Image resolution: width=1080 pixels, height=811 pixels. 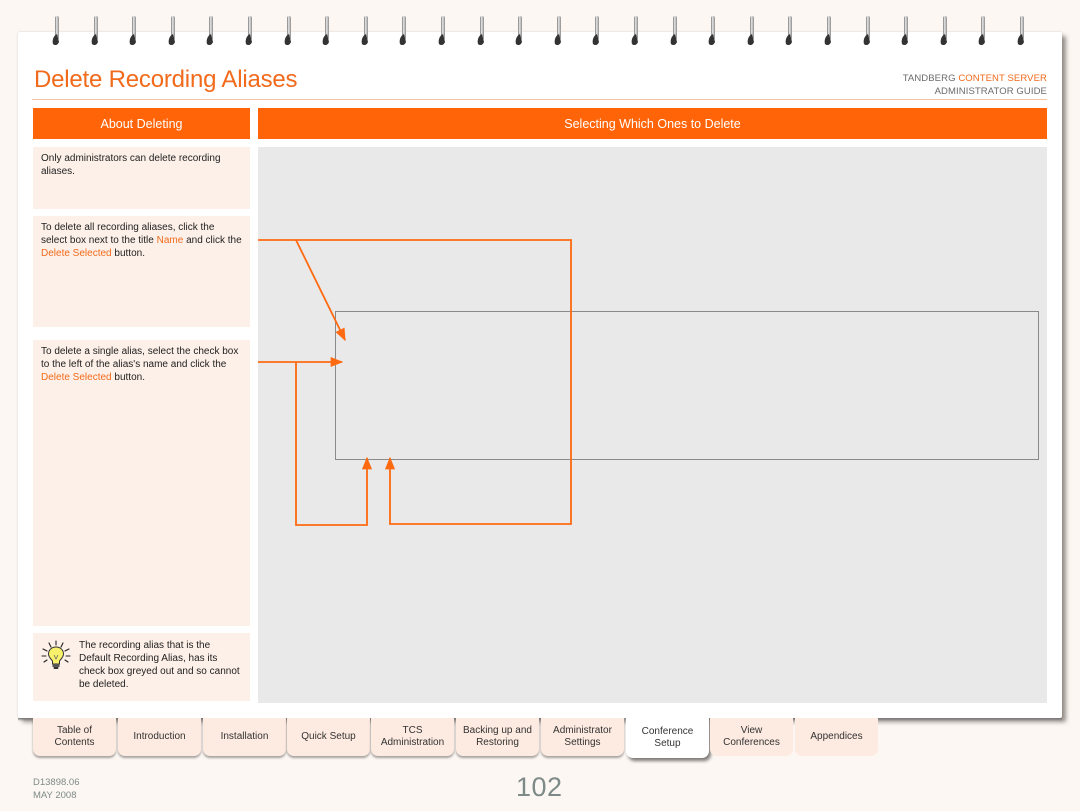 I want to click on tab-label: Table of, so click(x=74, y=730).